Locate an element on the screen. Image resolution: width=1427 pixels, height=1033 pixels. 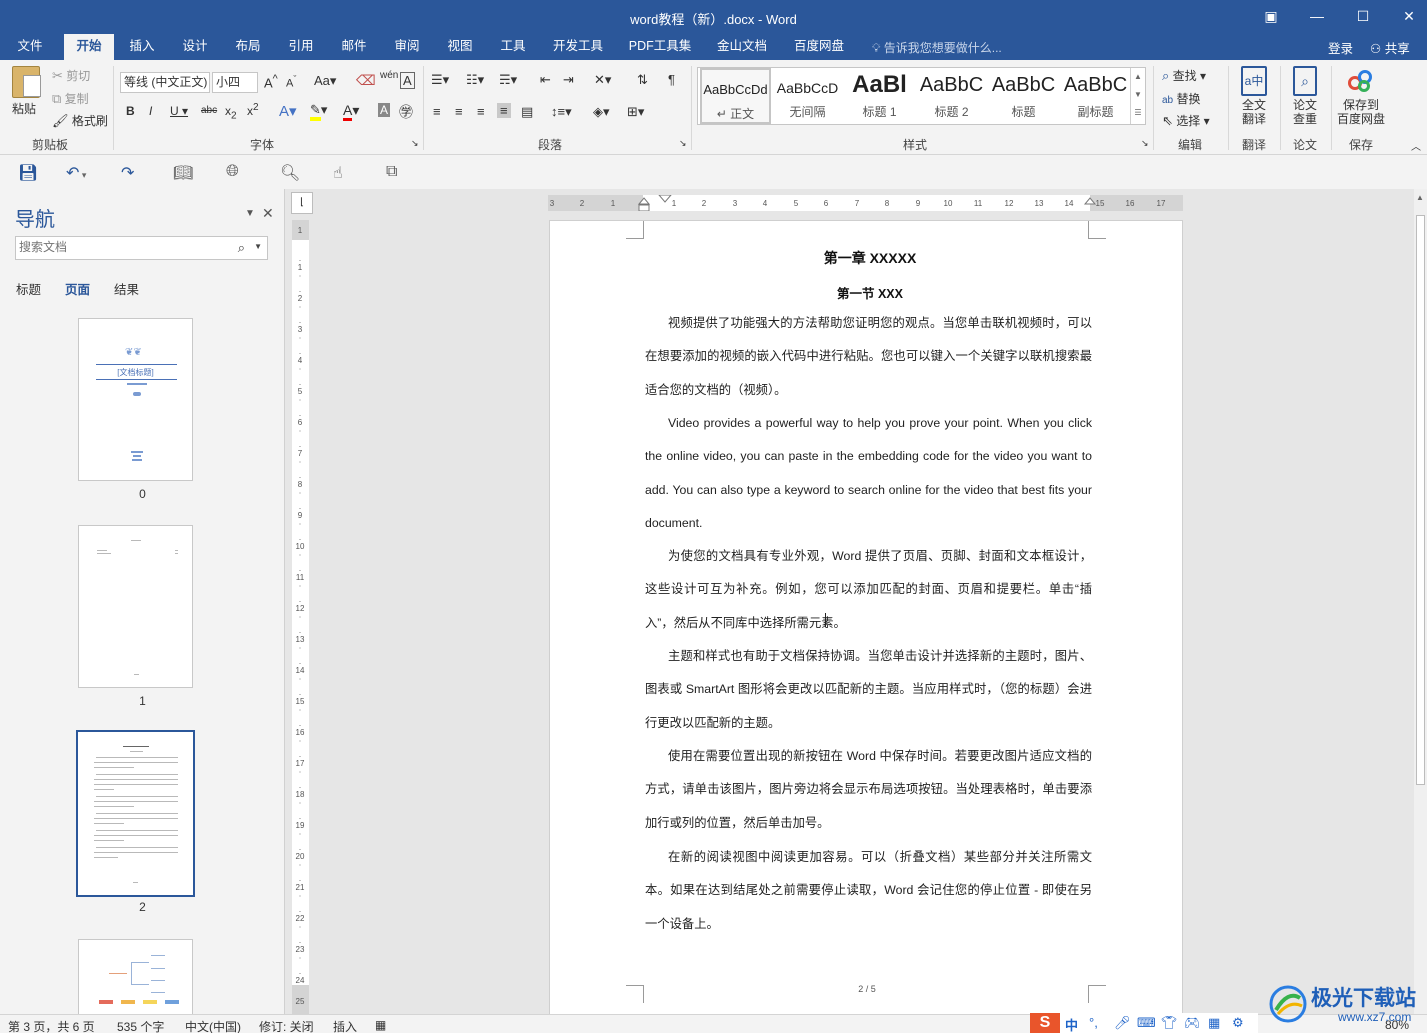
page-thumbnail is located at coordinates (135, 606).